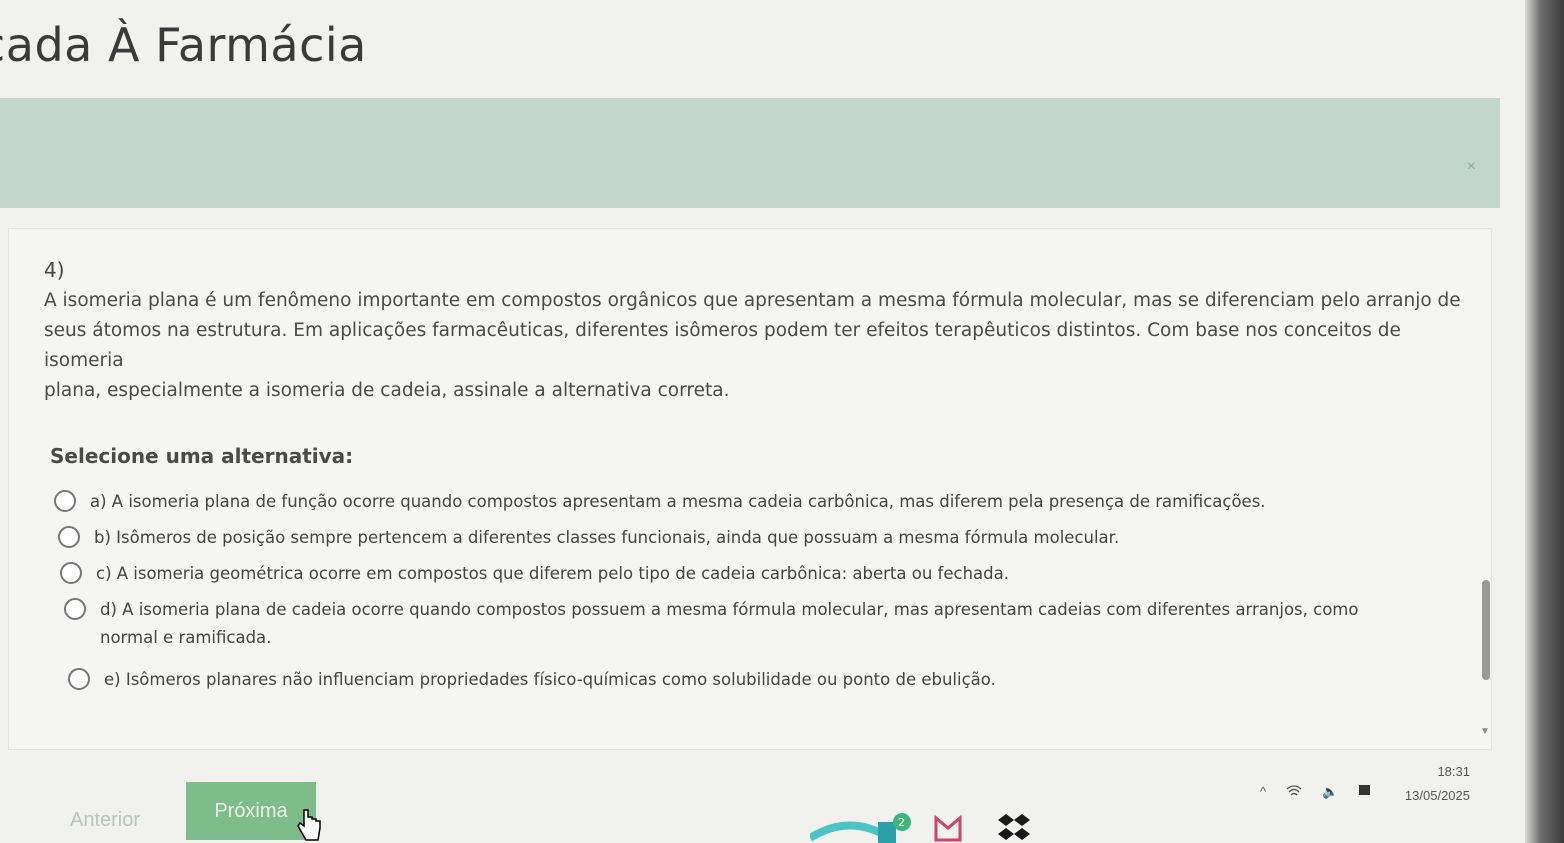  I want to click on scroll-down-icon: ▼, so click(1485, 731).